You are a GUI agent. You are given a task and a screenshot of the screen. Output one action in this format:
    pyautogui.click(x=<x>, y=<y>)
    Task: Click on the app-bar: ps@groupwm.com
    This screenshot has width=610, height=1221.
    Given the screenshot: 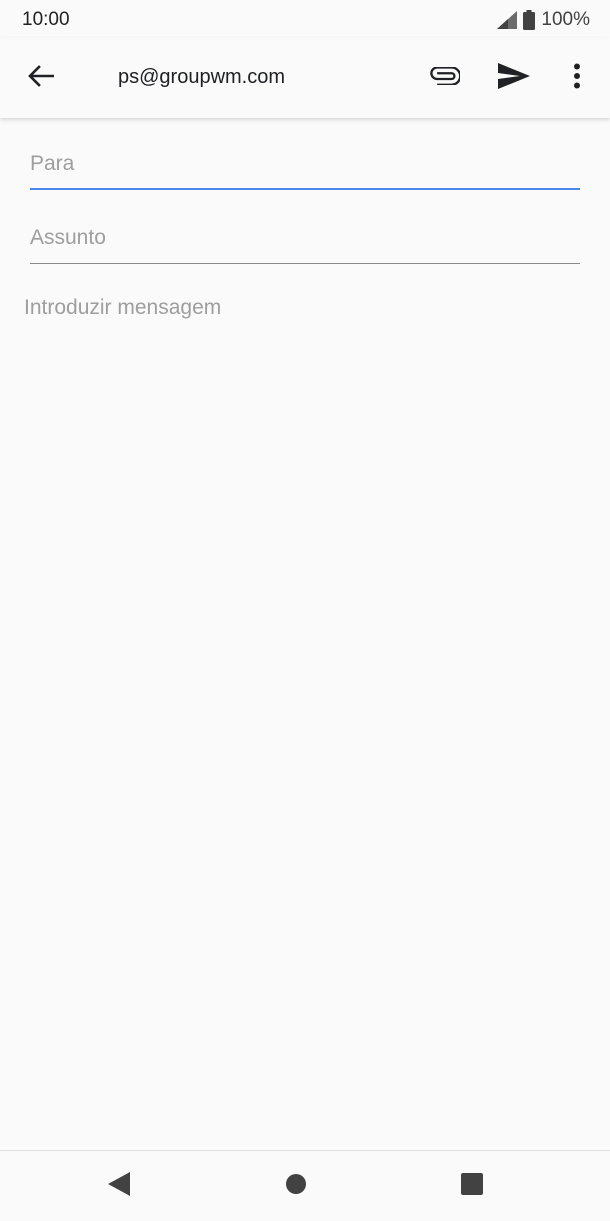 What is the action you would take?
    pyautogui.click(x=305, y=78)
    